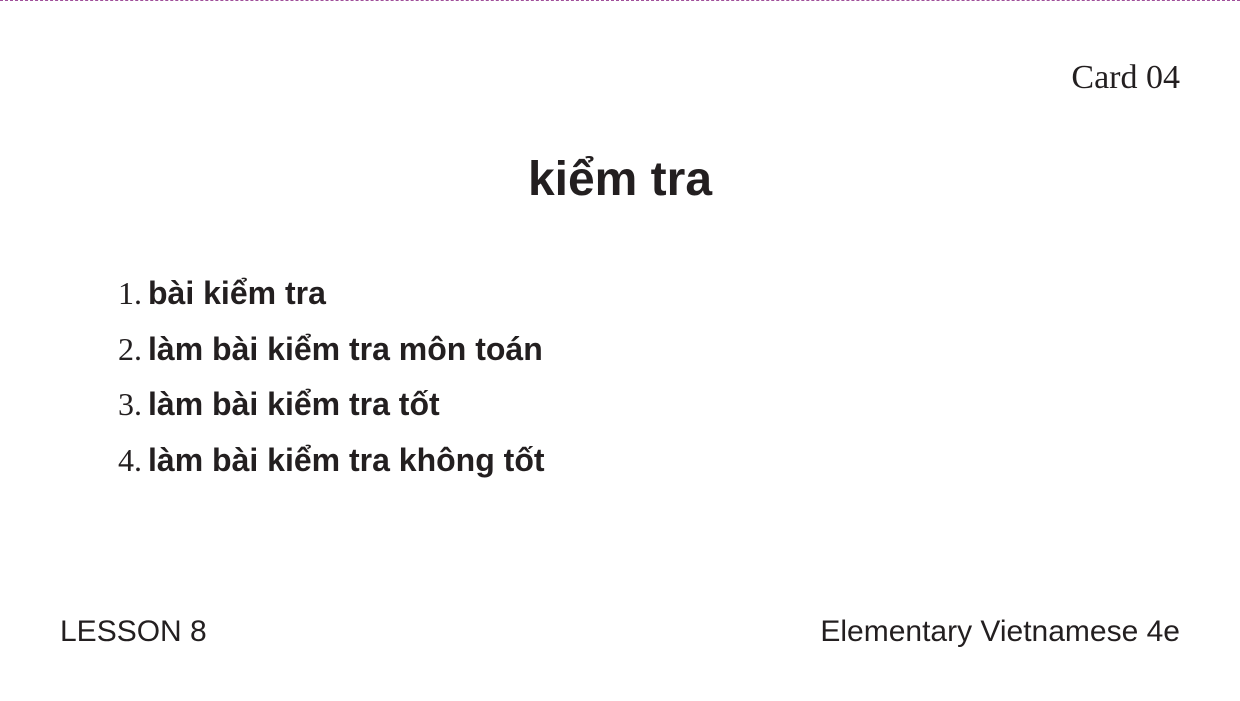  Describe the element at coordinates (130, 404) in the screenshot. I see `example-number: 3.` at that location.